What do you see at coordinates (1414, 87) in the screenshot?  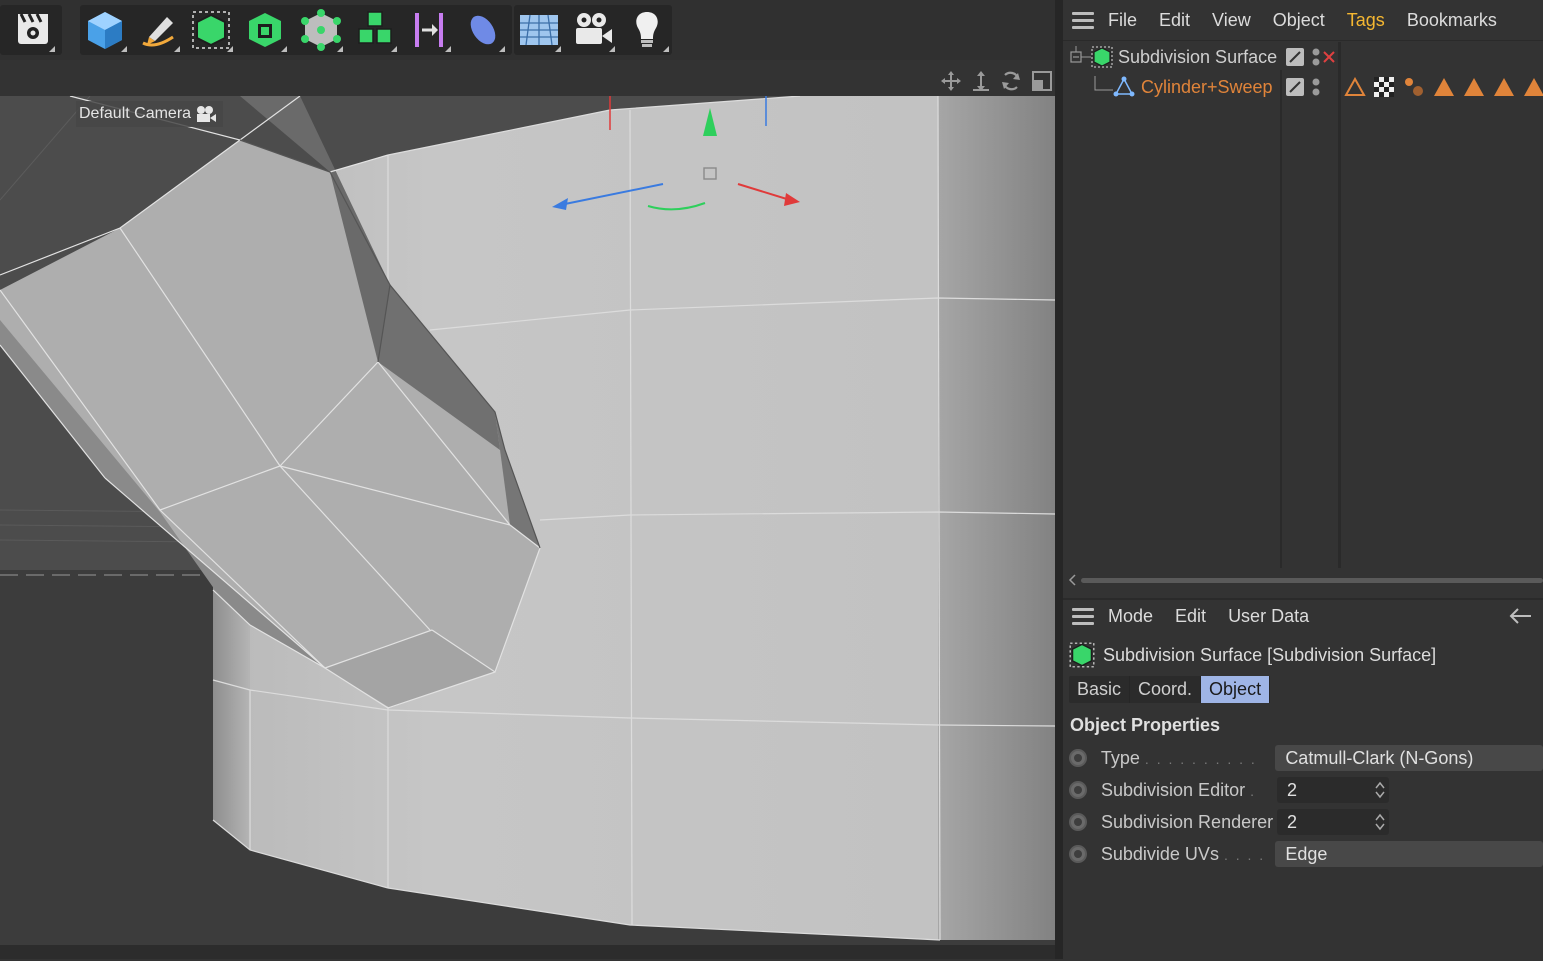 I see `selection-tag-icon` at bounding box center [1414, 87].